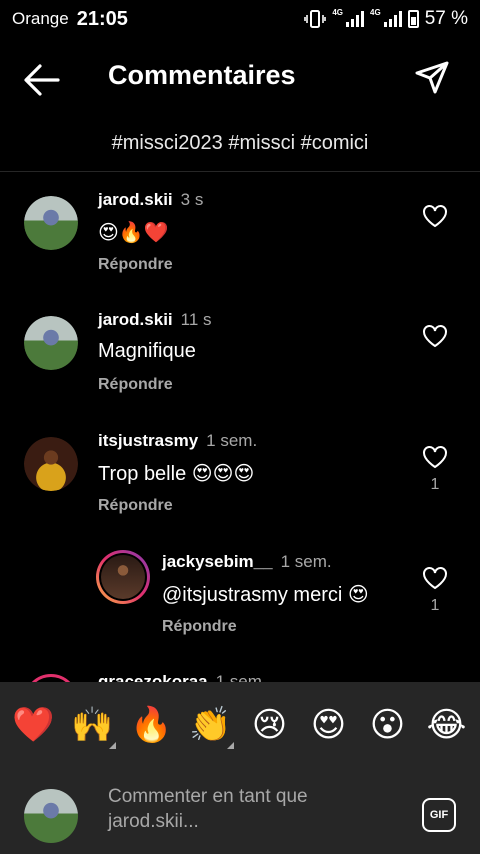 Image resolution: width=480 pixels, height=854 pixels. Describe the element at coordinates (240, 355) in the screenshot. I see `comment-item: jarod.skii 11 s Magnifique Répondre` at that location.